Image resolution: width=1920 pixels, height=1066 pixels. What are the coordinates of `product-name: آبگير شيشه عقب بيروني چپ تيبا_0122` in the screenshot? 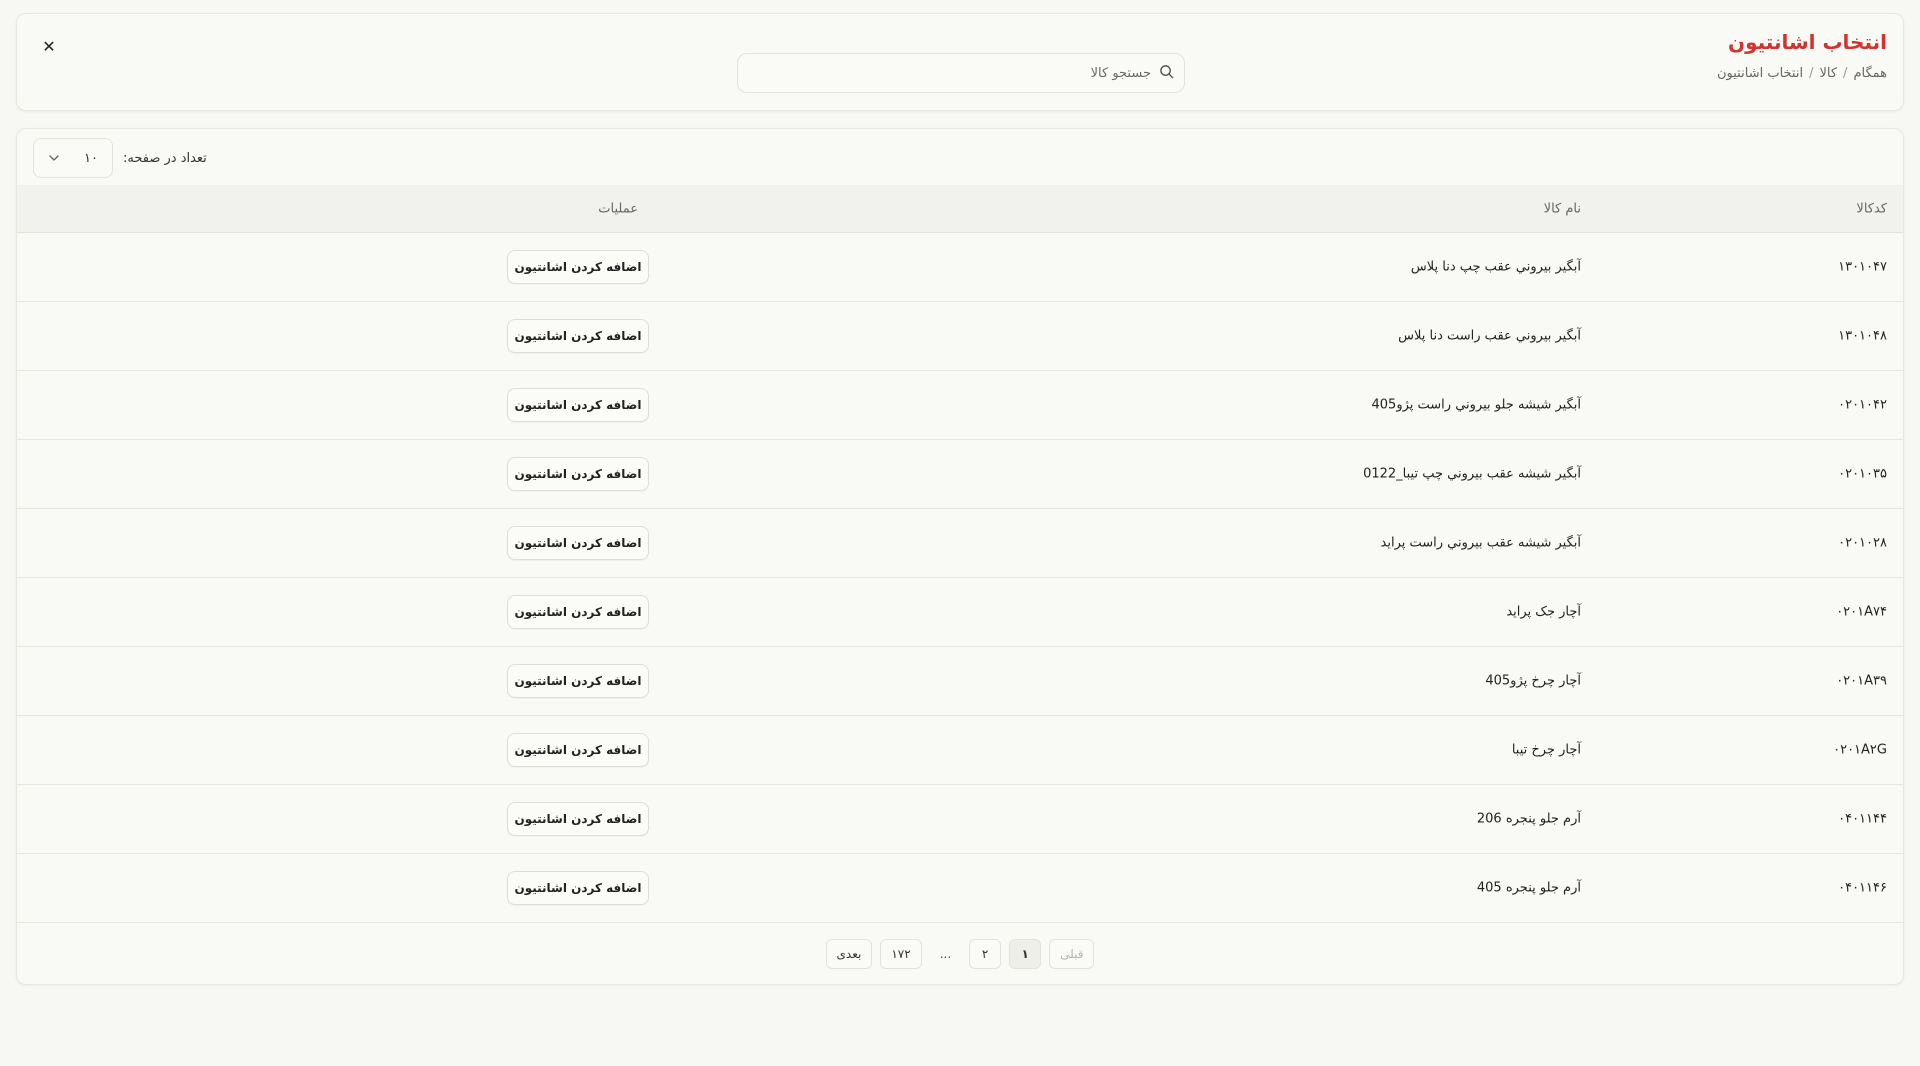 It's located at (1472, 474).